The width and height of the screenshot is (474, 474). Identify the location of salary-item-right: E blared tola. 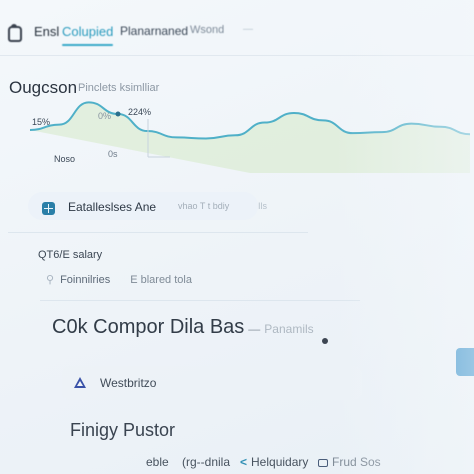
(161, 280).